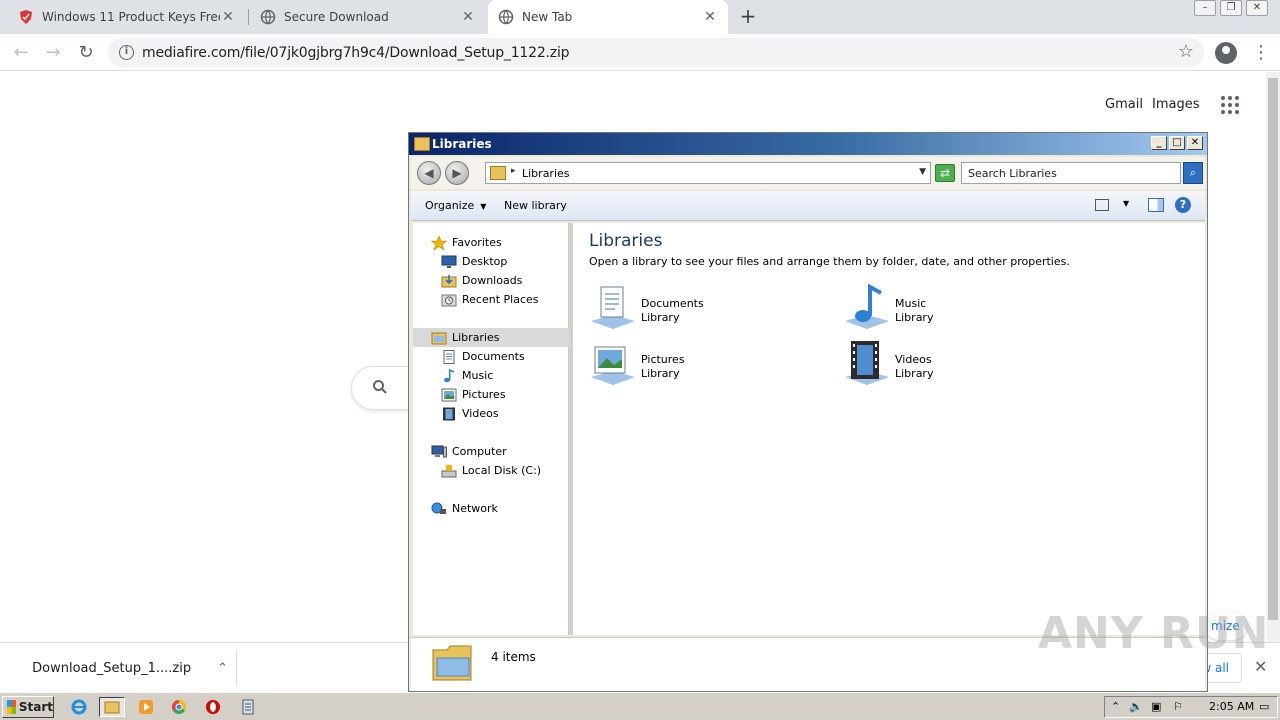 The height and width of the screenshot is (720, 1280). Describe the element at coordinates (21, 53) in the screenshot. I see `back-arrow-icon: ←` at that location.